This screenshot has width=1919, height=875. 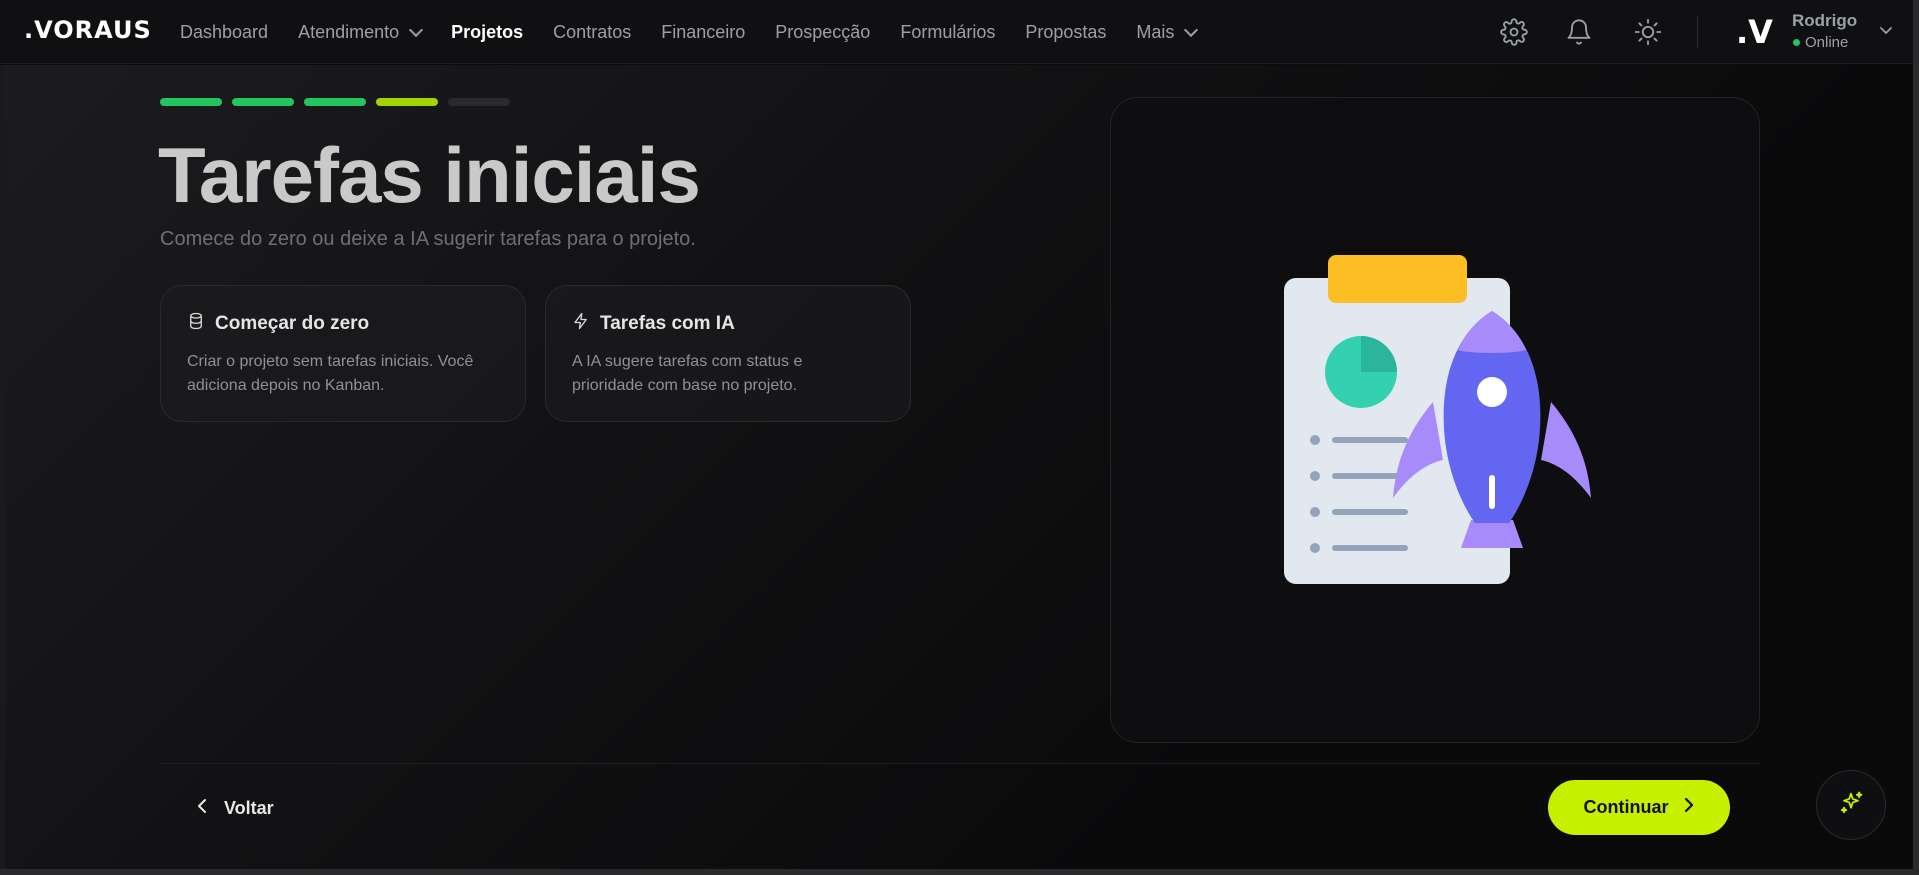 What do you see at coordinates (1155, 31) in the screenshot?
I see `nav-item-label: Mais` at bounding box center [1155, 31].